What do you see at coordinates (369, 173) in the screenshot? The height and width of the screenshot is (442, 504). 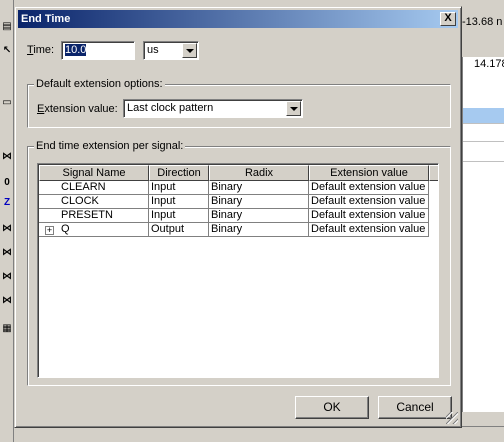 I see `column-header-extension-value: Extension value` at bounding box center [369, 173].